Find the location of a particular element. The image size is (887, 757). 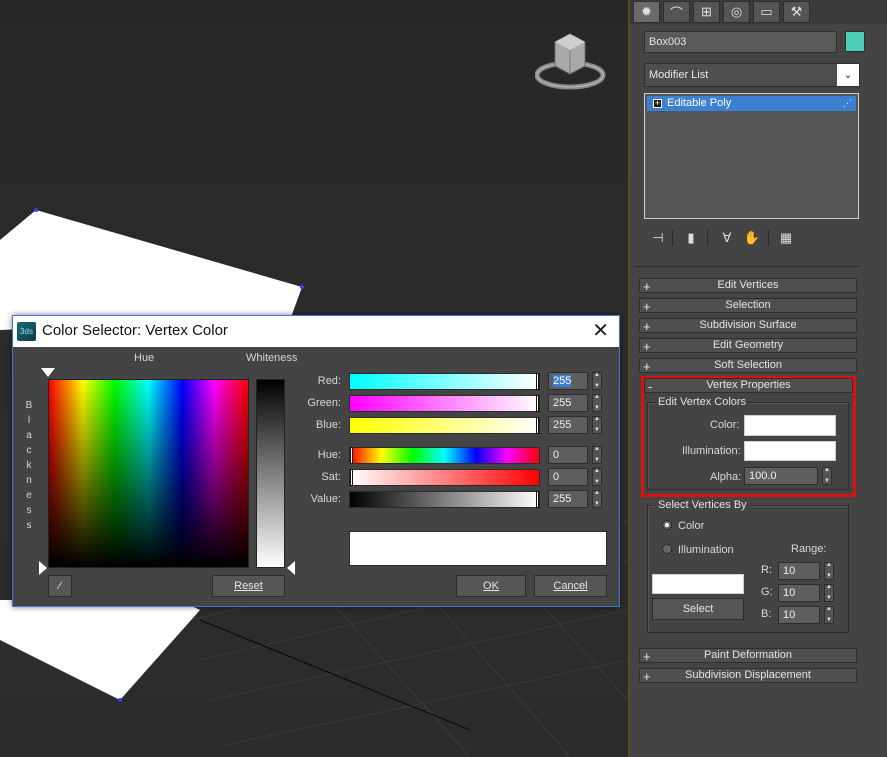

rollout-edit-vertices: + Edit Vertices is located at coordinates (748, 286).